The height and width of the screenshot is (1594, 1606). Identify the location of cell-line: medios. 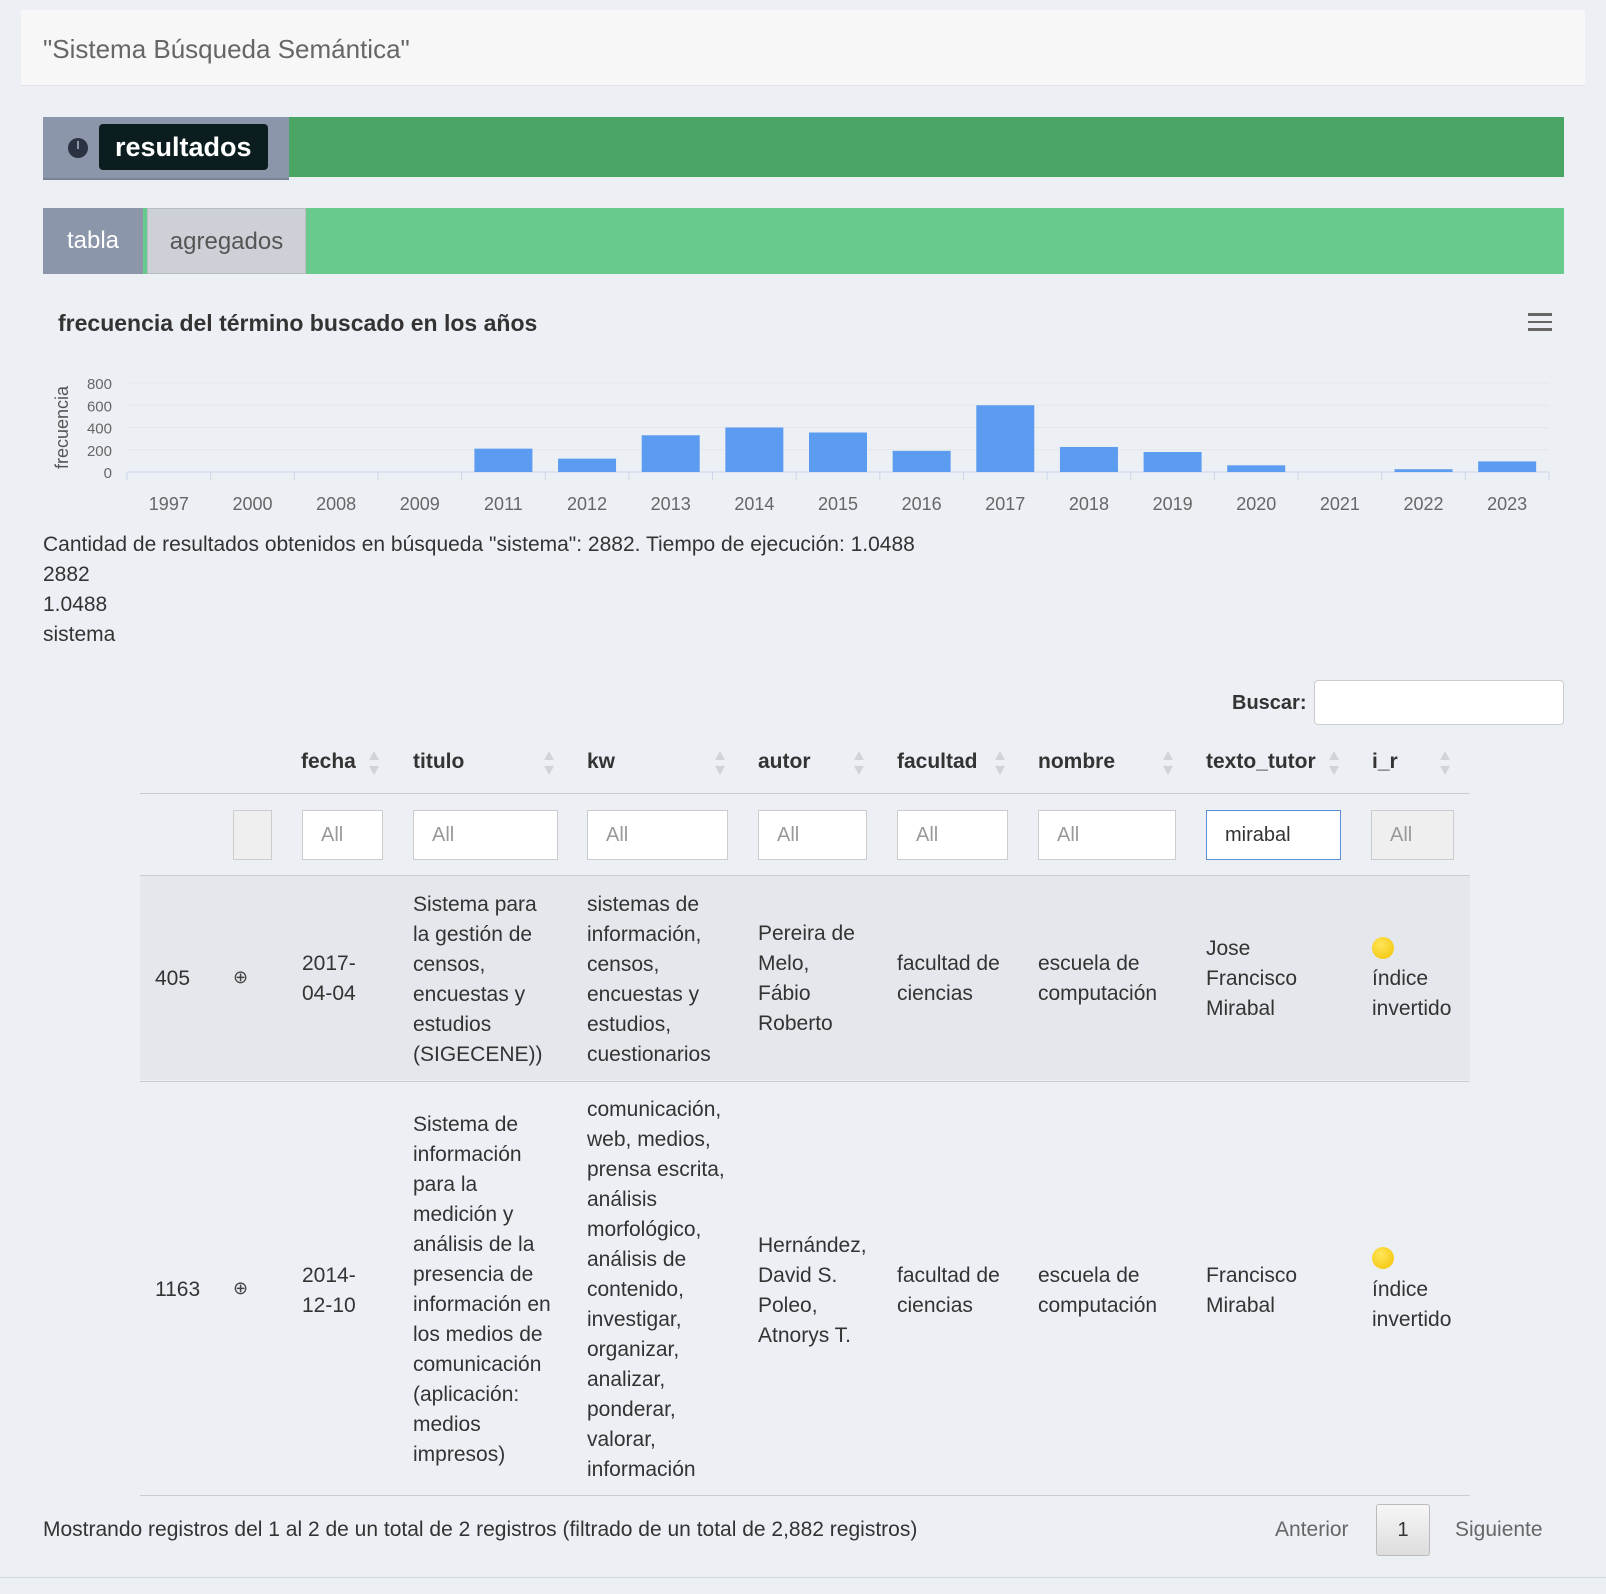
(447, 1424).